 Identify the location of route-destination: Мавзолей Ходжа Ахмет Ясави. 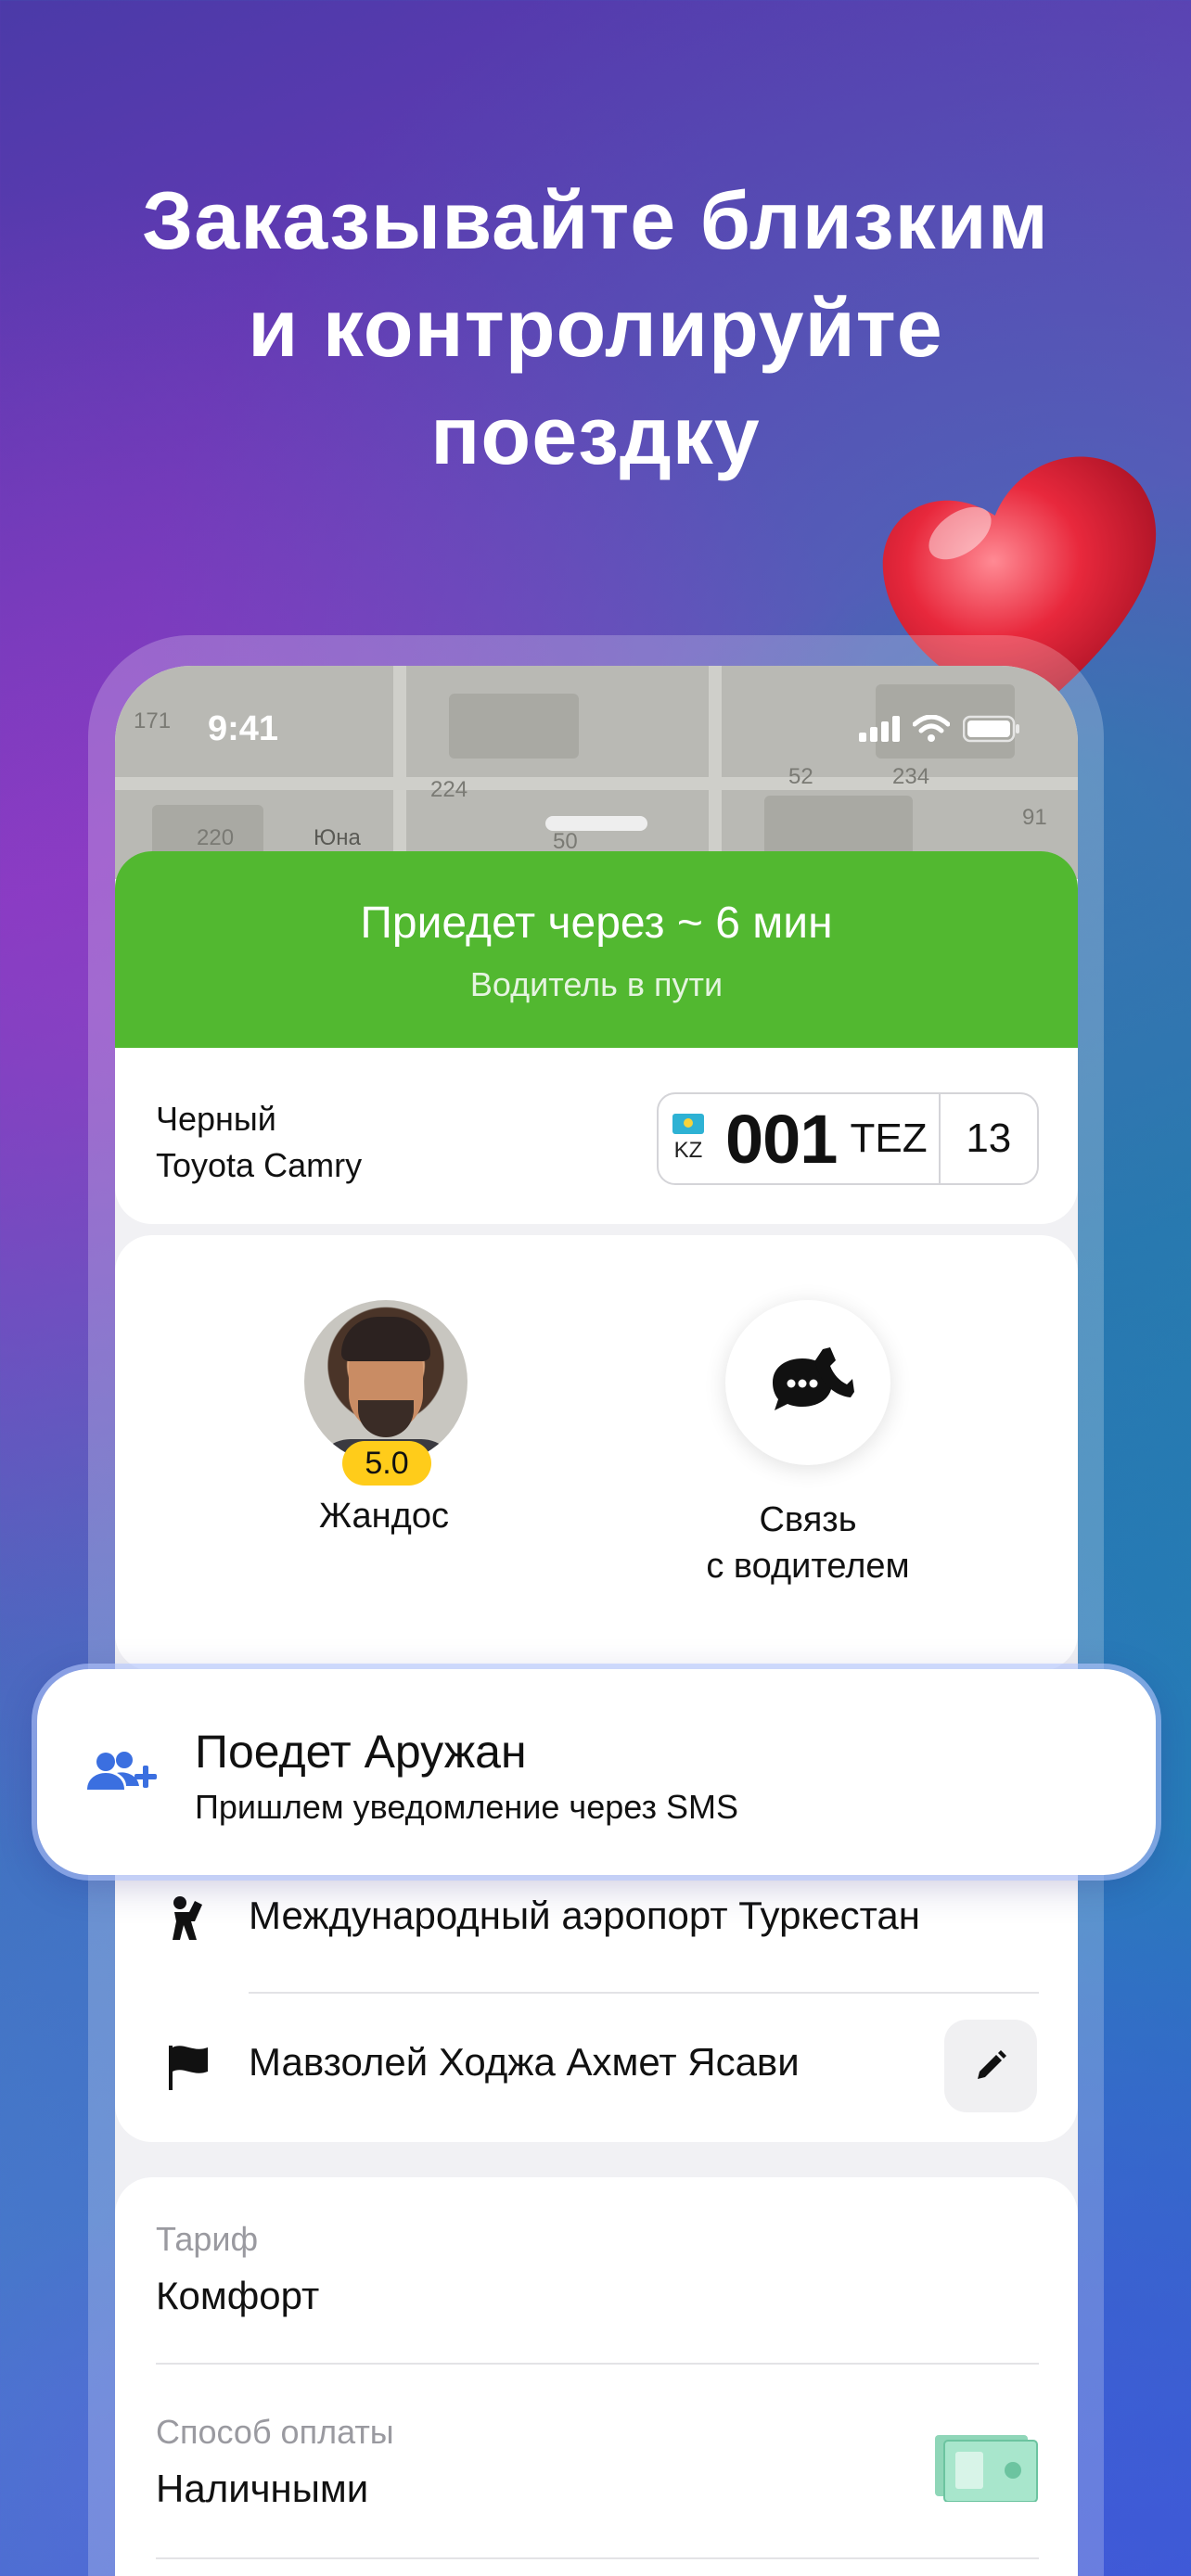
(597, 2064).